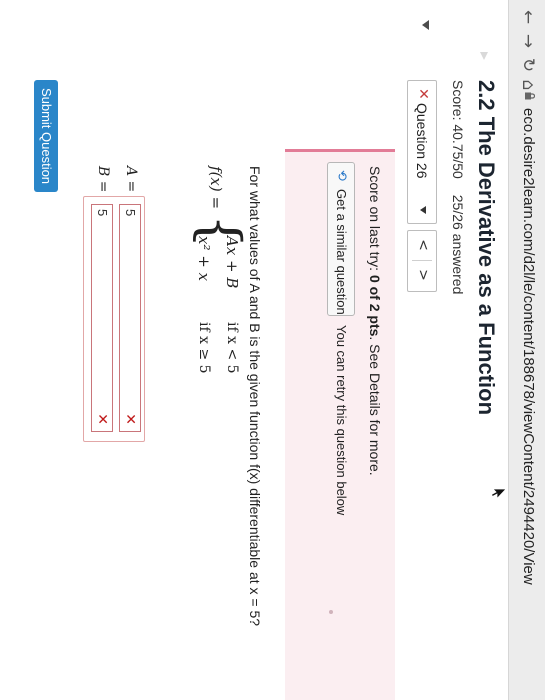  What do you see at coordinates (499, 494) in the screenshot?
I see `mouse-pointer-icon` at bounding box center [499, 494].